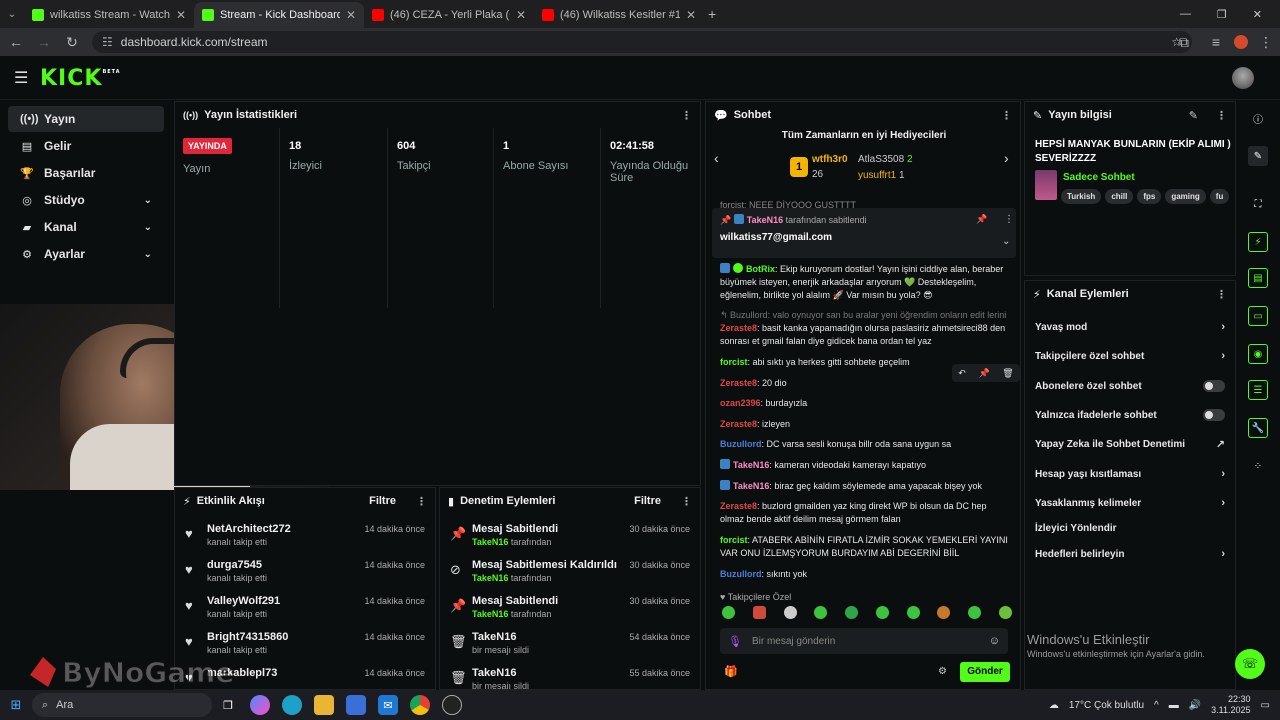 Image resolution: width=1280 pixels, height=720 pixels. I want to click on action-emote-only: Yalnızca ifadelerle sohbet, so click(1130, 415).